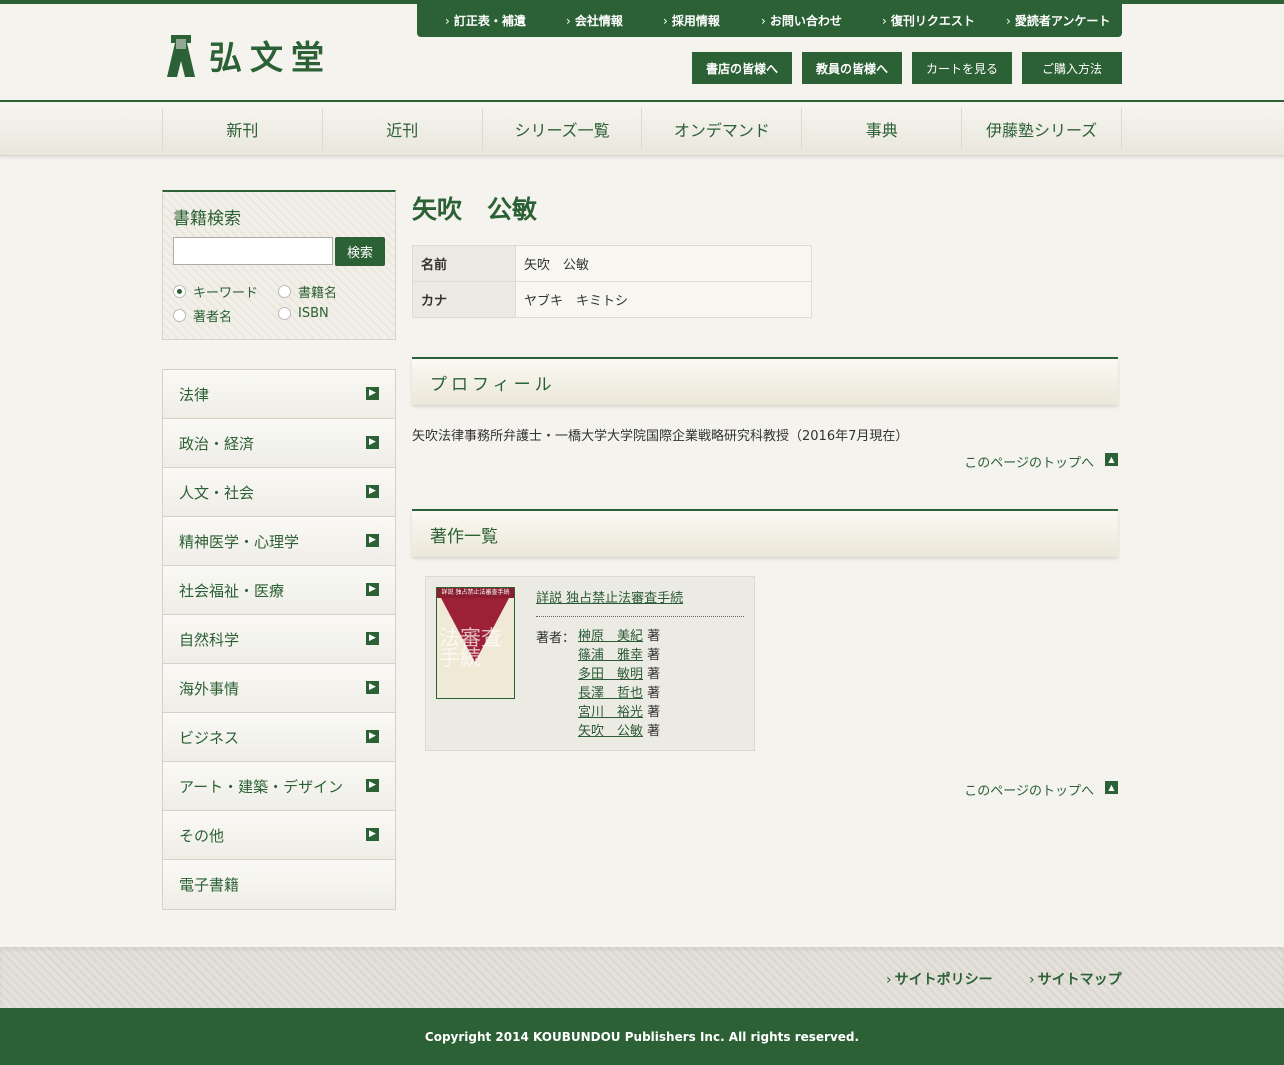 Image resolution: width=1284 pixels, height=1065 pixels. I want to click on how-to-buy-button: ご購入方法, so click(1072, 68).